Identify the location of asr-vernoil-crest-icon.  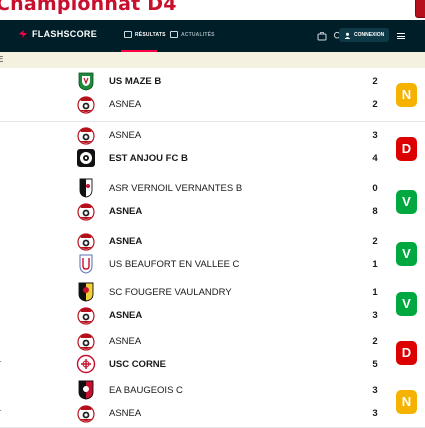
(86, 188).